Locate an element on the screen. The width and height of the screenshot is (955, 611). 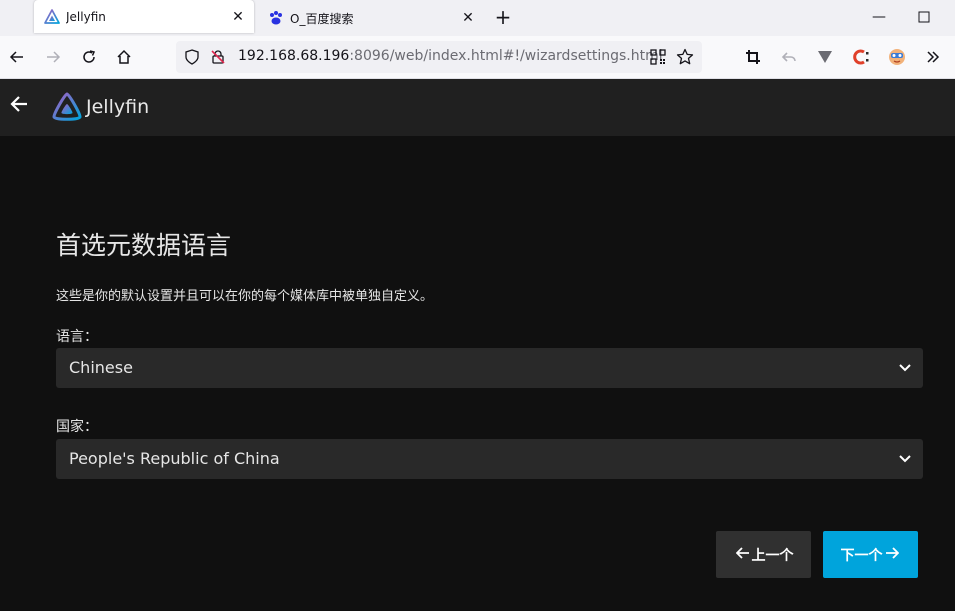
minimize-icon: — is located at coordinates (879, 17).